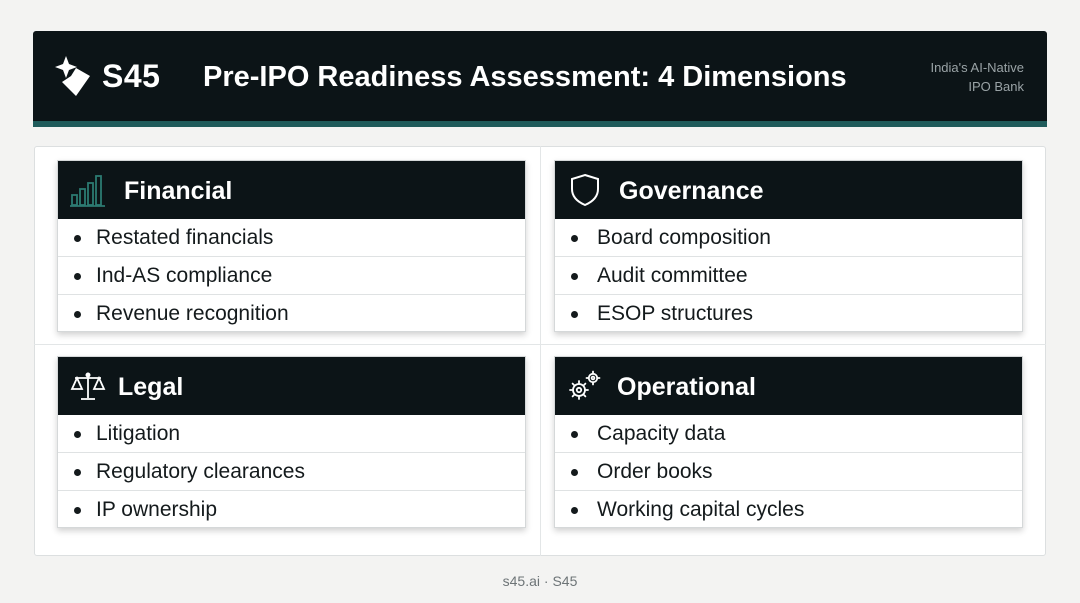  What do you see at coordinates (291, 386) in the screenshot?
I see `card-header: Legal` at bounding box center [291, 386].